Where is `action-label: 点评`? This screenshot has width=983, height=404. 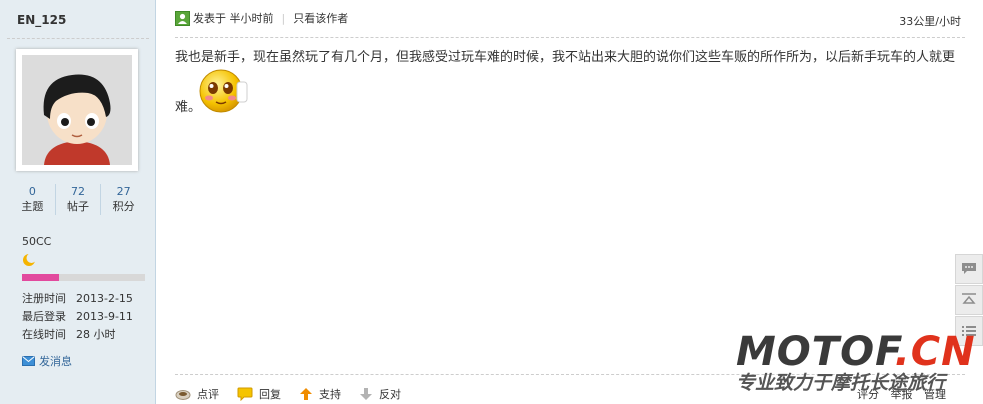 action-label: 点评 is located at coordinates (208, 394).